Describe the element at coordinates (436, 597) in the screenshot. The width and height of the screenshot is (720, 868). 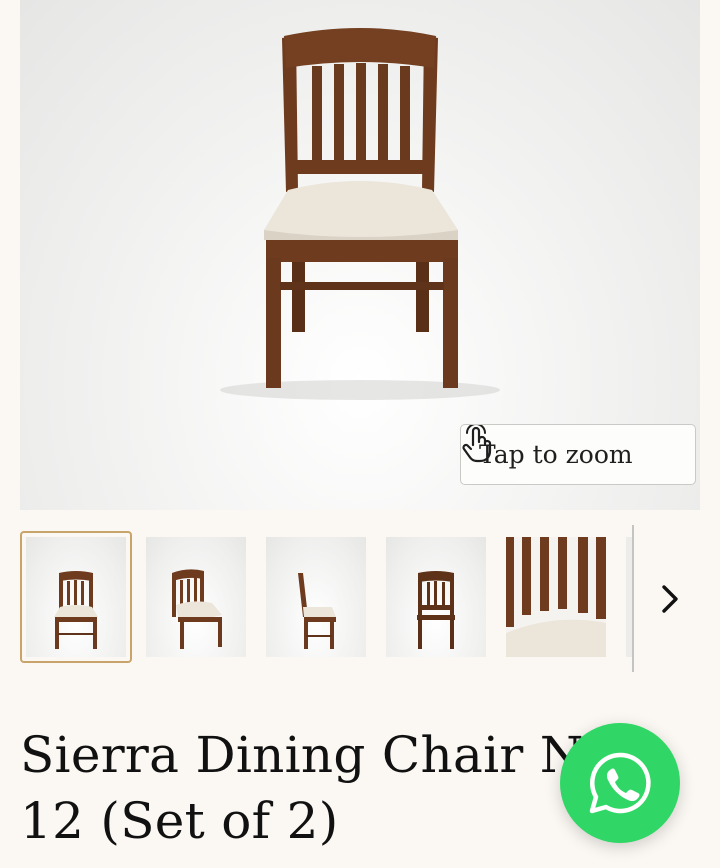
I see `thumbnail-back` at that location.